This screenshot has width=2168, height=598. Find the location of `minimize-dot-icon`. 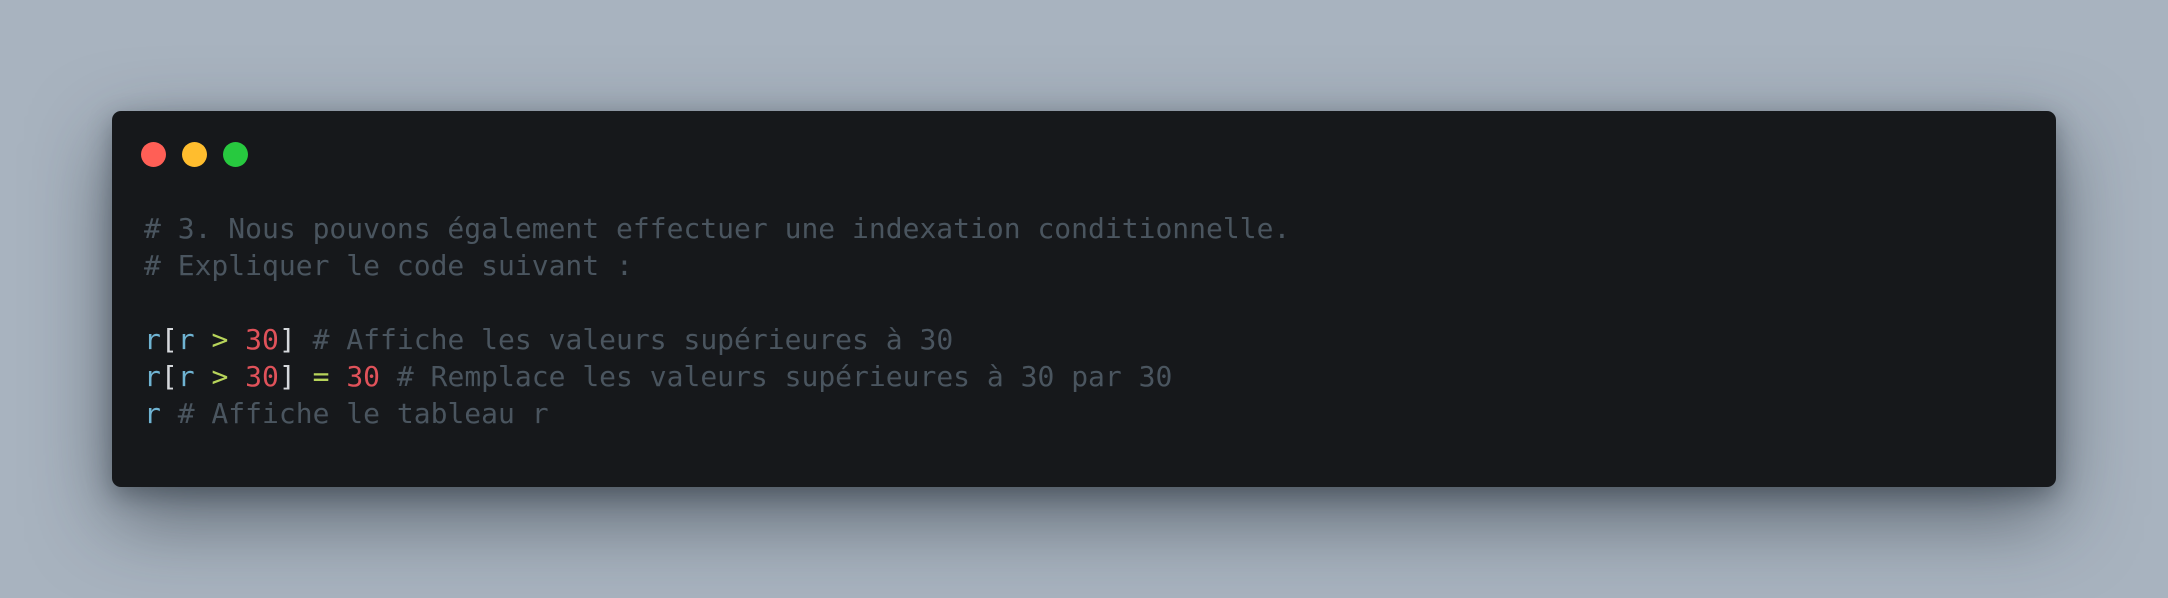

minimize-dot-icon is located at coordinates (194, 154).